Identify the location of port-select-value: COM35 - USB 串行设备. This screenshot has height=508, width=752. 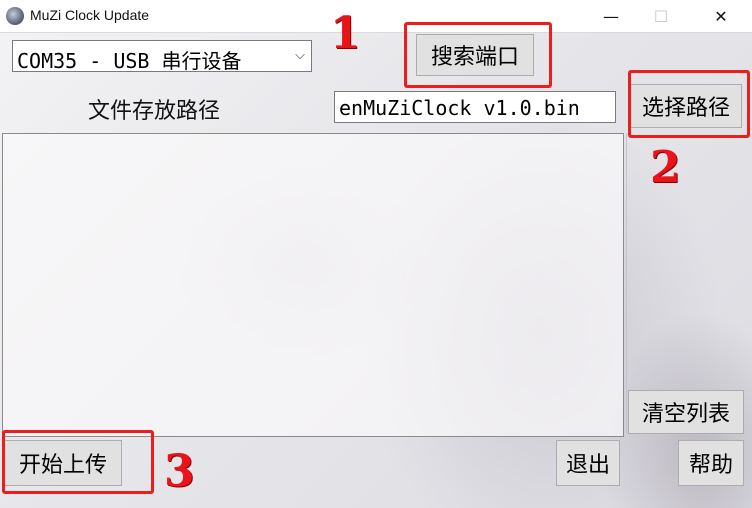
(129, 61).